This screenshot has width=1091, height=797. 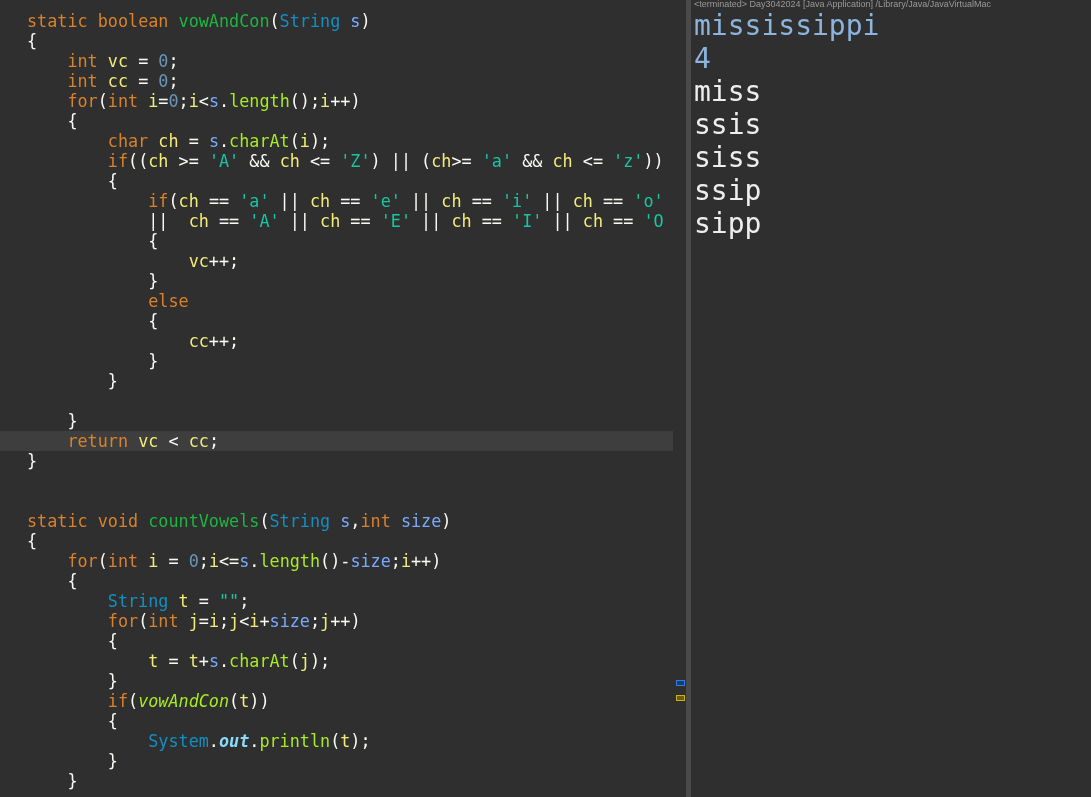 What do you see at coordinates (406, 201) in the screenshot?
I see `code-line: if(ch == 'a' || ch == 'e' || ch == 'i' || ch == 'o'` at bounding box center [406, 201].